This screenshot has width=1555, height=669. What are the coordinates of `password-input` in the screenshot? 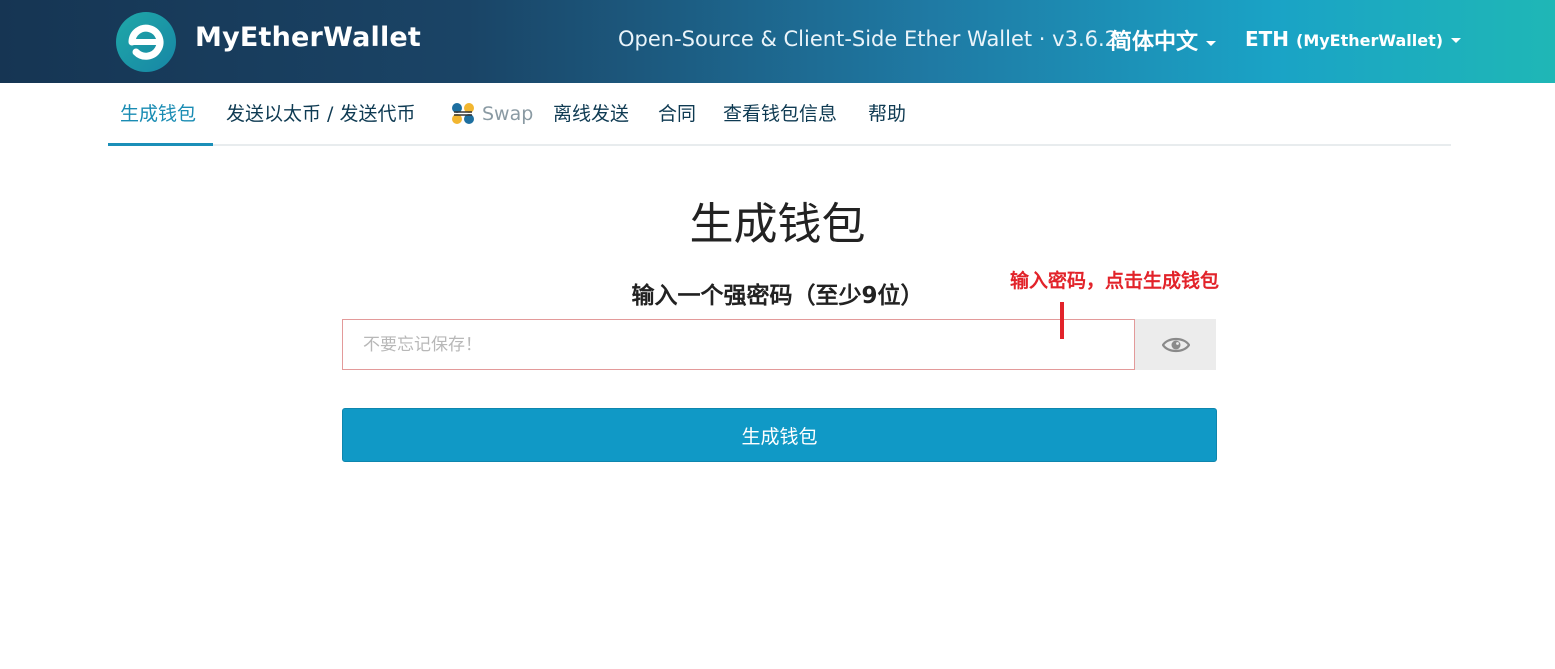 It's located at (738, 344).